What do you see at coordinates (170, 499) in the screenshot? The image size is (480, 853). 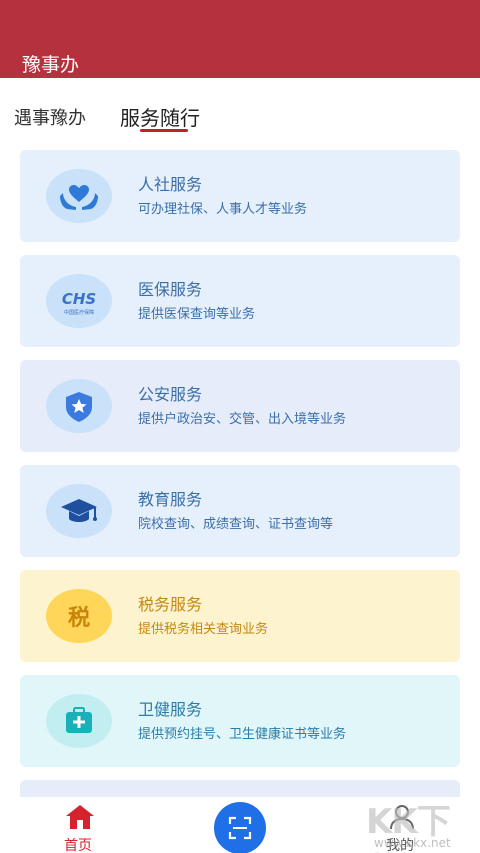 I see `card-title: 教育服务` at bounding box center [170, 499].